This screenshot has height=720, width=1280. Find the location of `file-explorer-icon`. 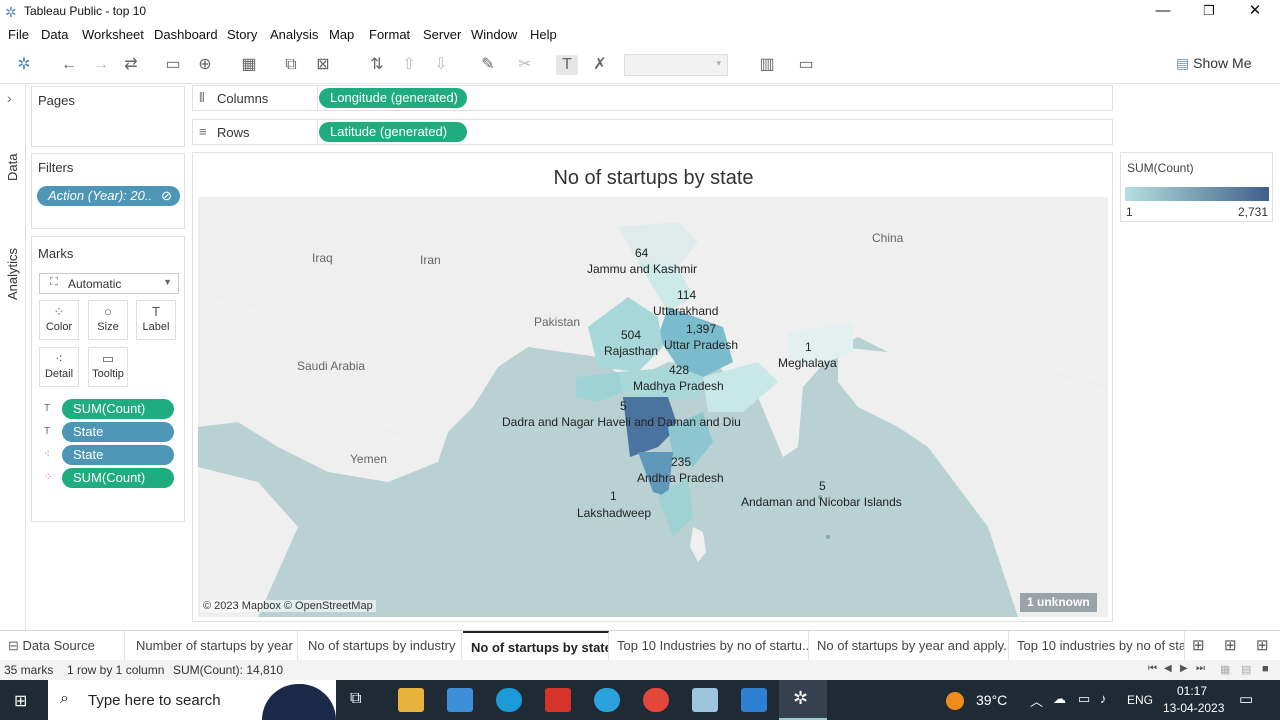

file-explorer-icon is located at coordinates (411, 700).